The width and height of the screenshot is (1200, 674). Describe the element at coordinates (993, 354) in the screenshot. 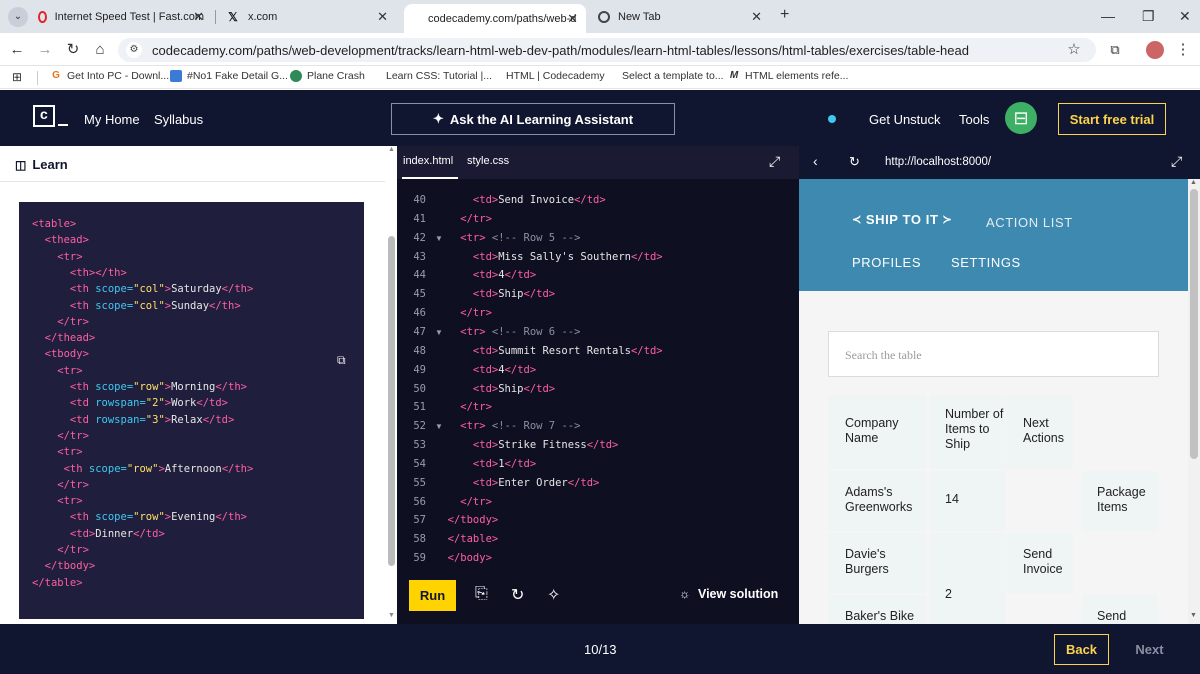

I see `search-input: Search the table` at that location.